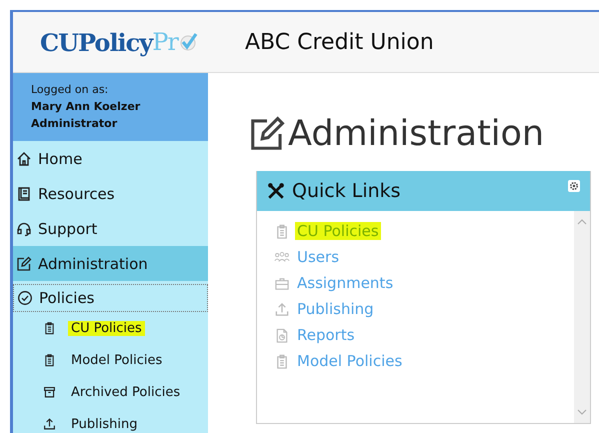  What do you see at coordinates (74, 124) in the screenshot?
I see `user-role: Administrator` at bounding box center [74, 124].